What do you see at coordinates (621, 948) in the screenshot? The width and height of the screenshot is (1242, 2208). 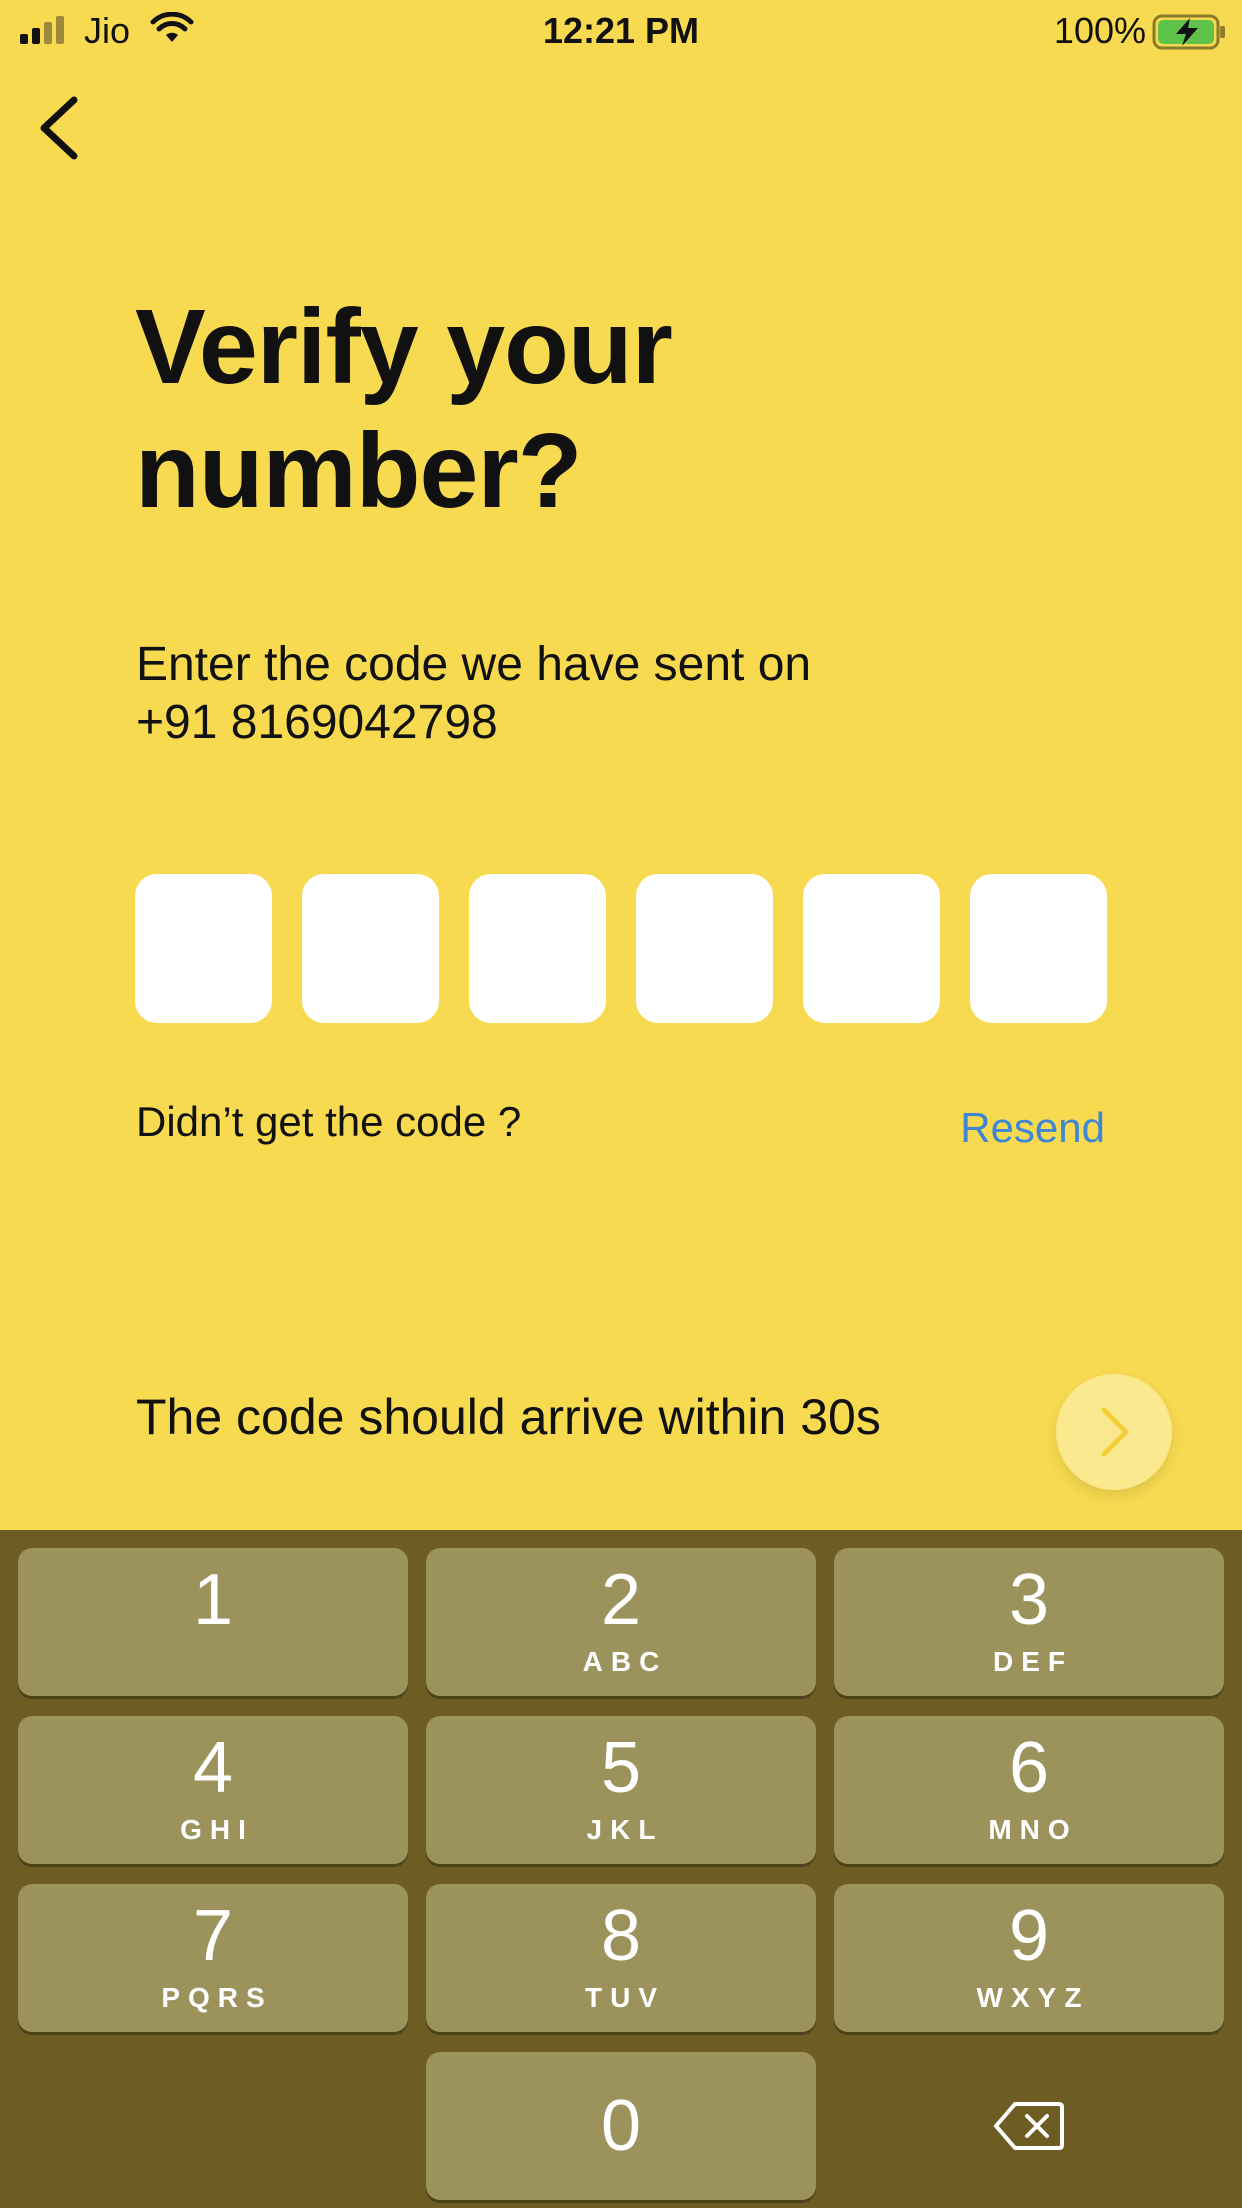 I see `otp-input-group` at bounding box center [621, 948].